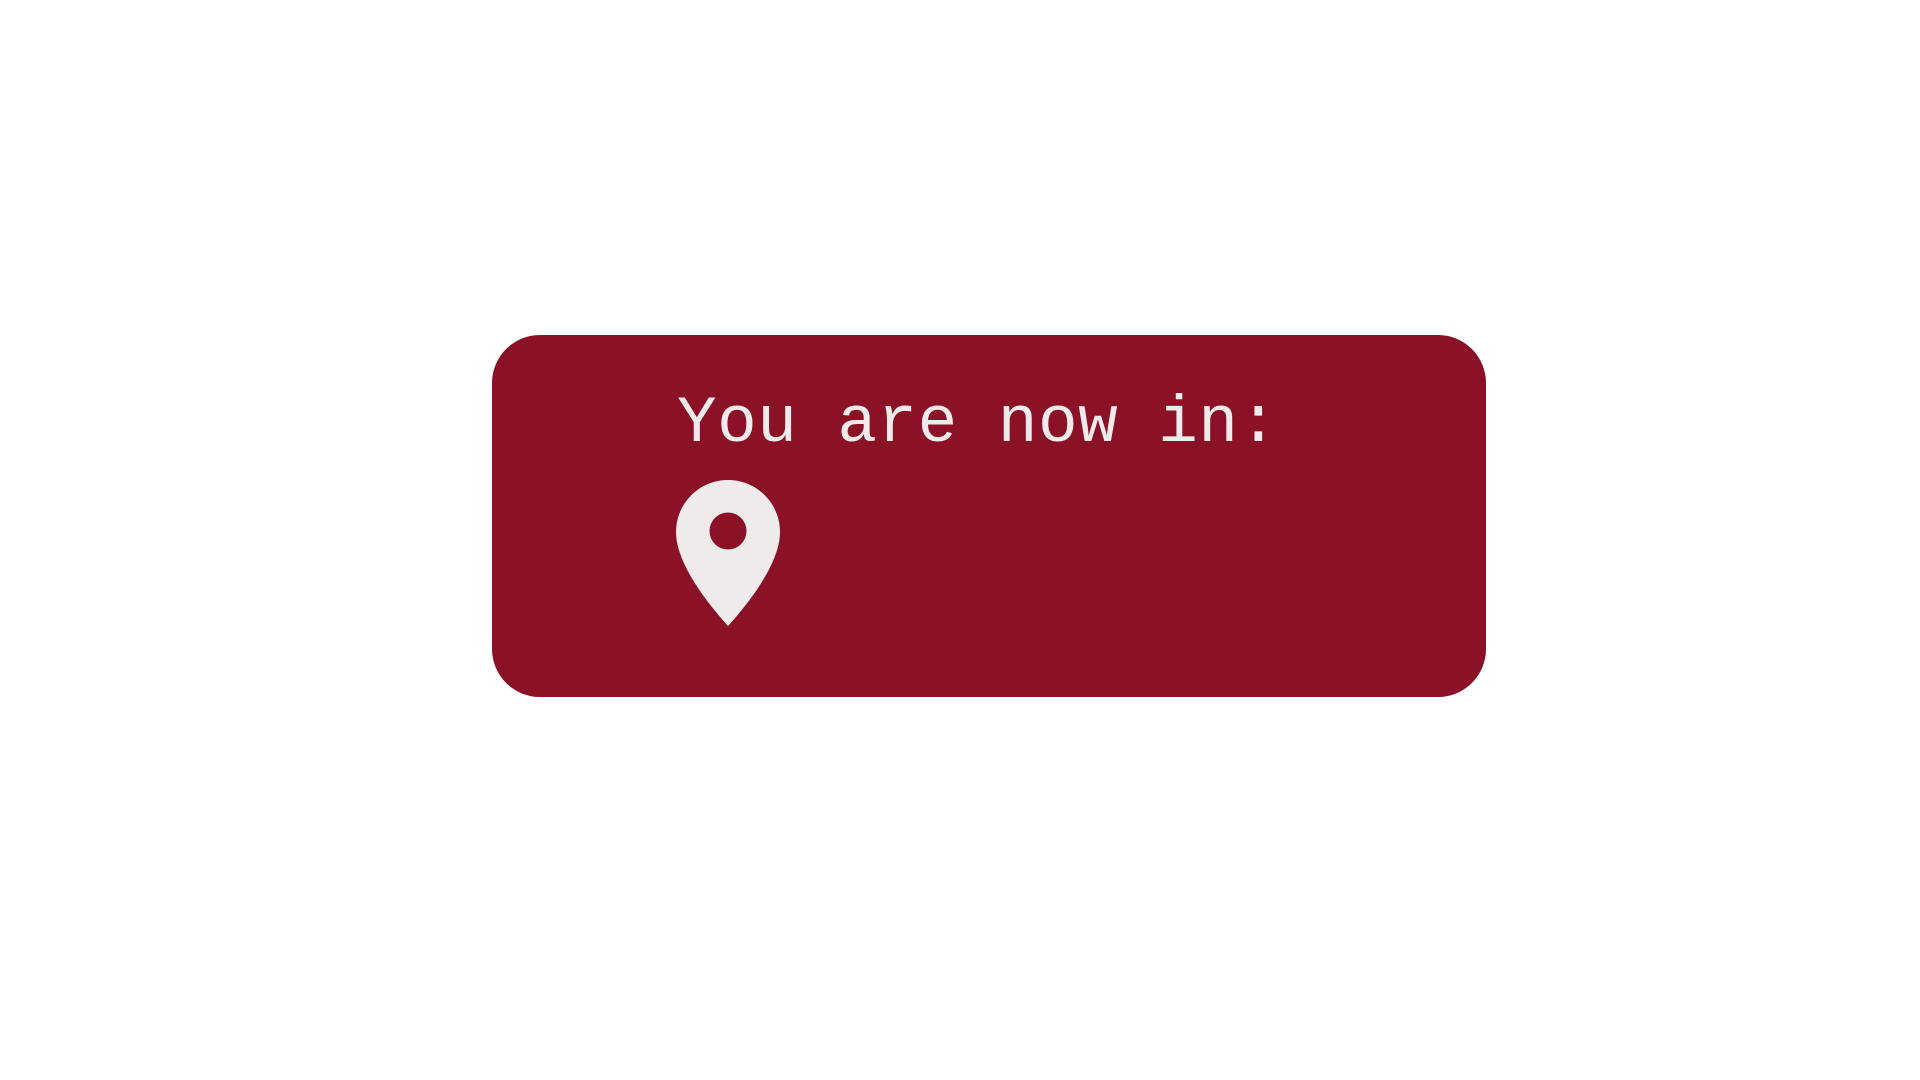 Image resolution: width=1920 pixels, height=1080 pixels. I want to click on location-heading: You are now in:, so click(978, 423).